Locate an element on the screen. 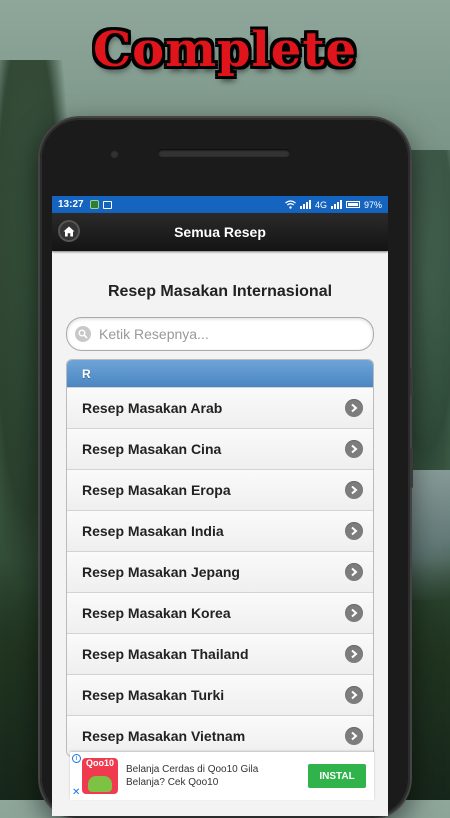  list-item: Resep Masakan Korea is located at coordinates (220, 612).